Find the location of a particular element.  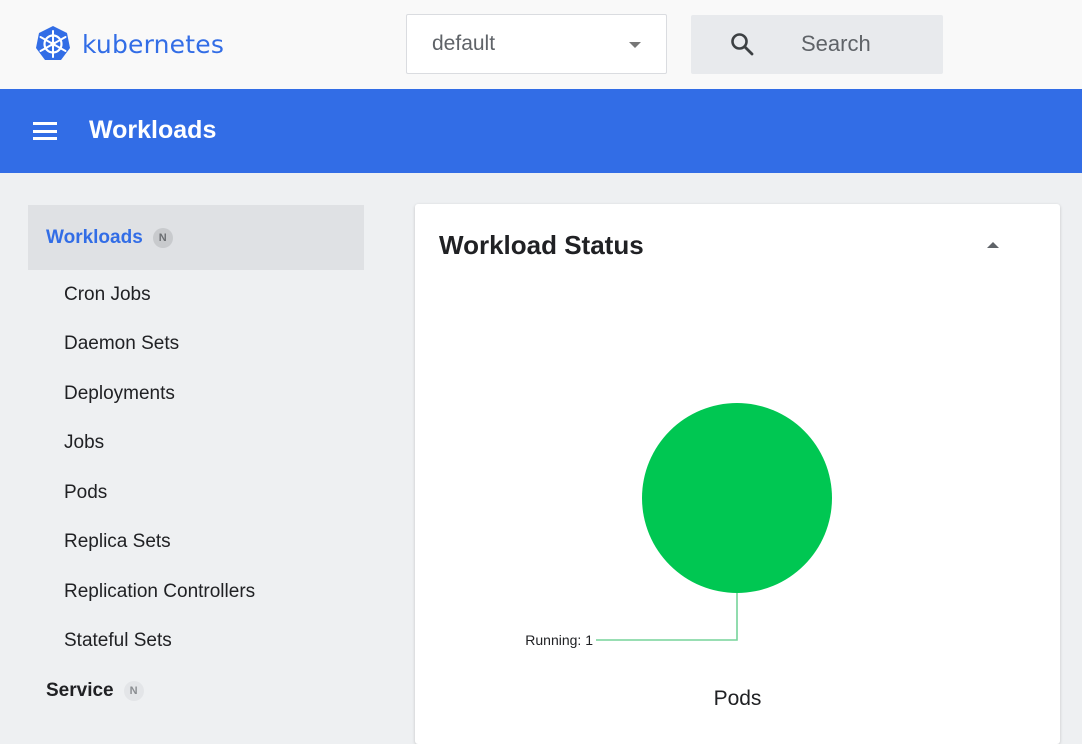

search-box: Search is located at coordinates (817, 44).